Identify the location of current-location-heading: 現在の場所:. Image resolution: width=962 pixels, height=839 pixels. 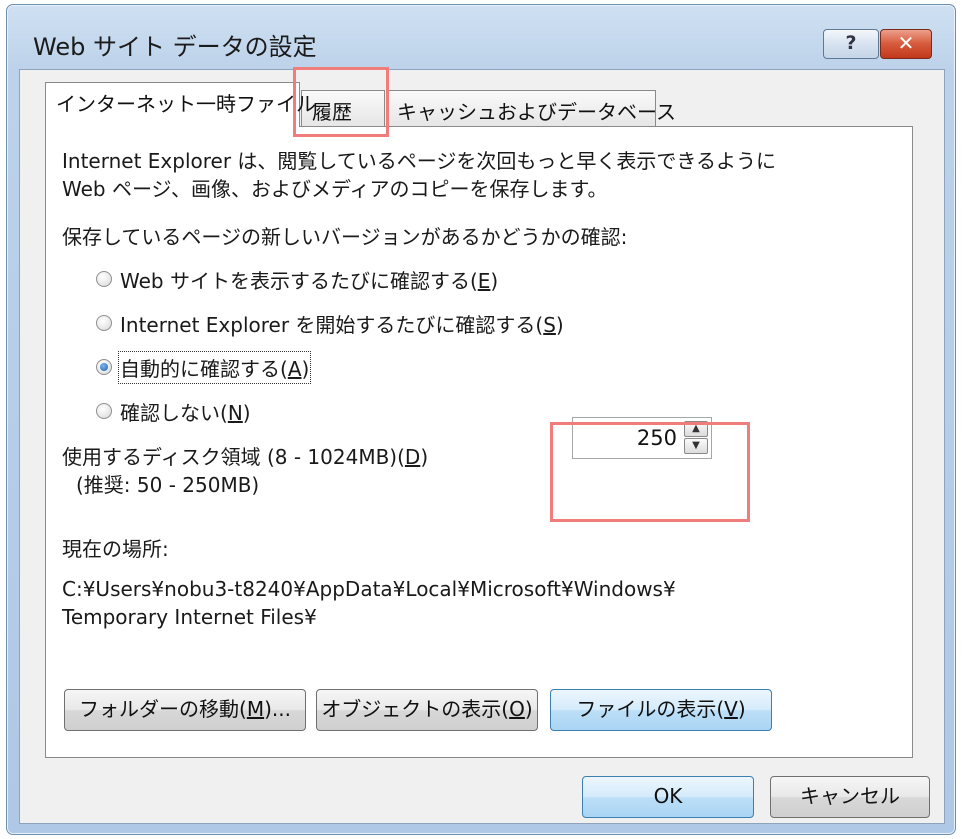
(115, 549).